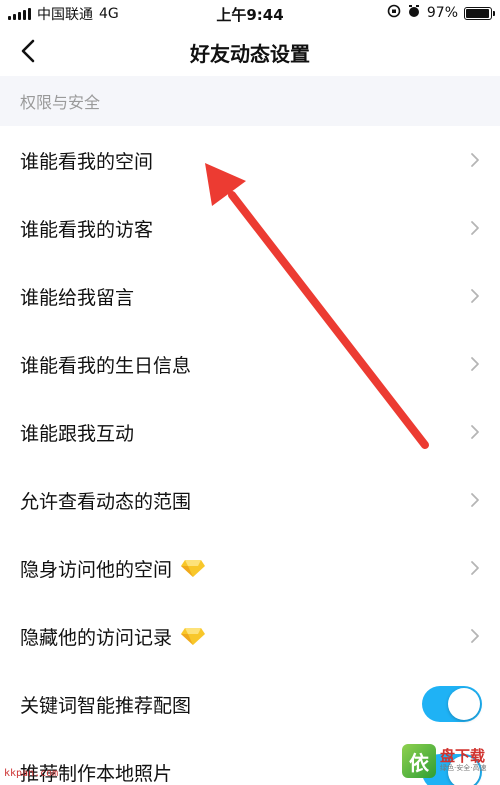  What do you see at coordinates (96, 569) in the screenshot?
I see `row-label: 隐身访问他的空间` at bounding box center [96, 569].